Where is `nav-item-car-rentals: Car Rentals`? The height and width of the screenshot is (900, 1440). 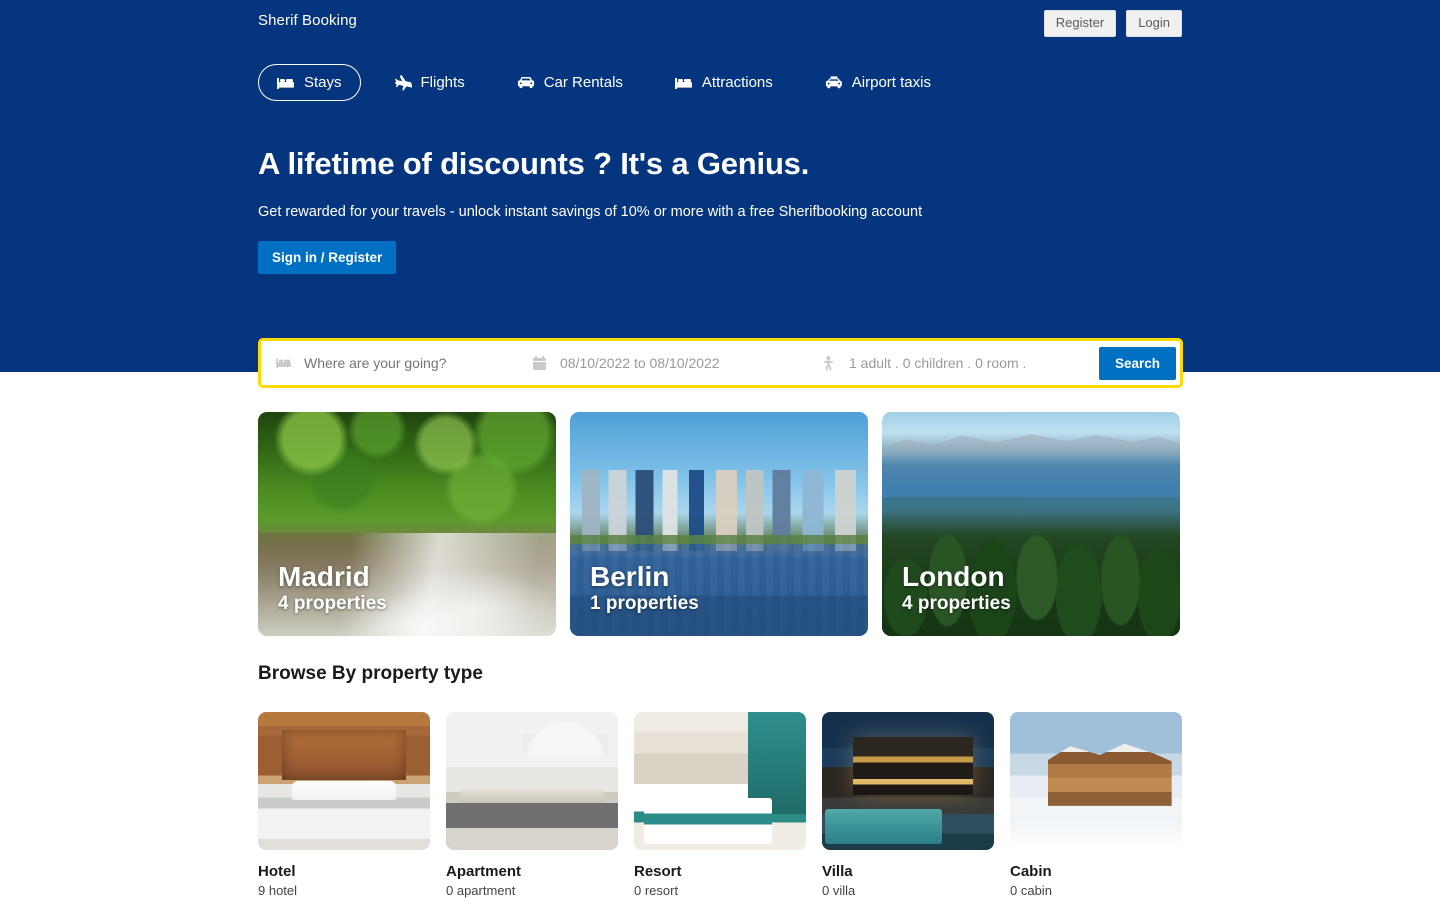
nav-item-car-rentals: Car Rentals is located at coordinates (570, 82).